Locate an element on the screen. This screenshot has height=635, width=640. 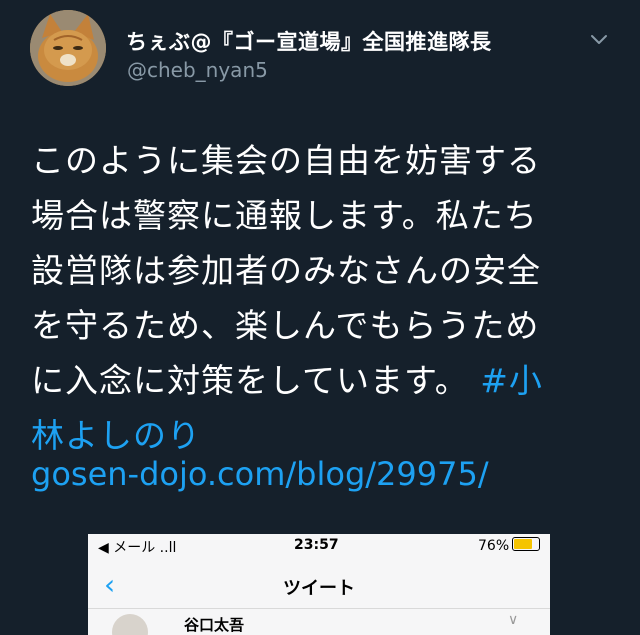
tweet-text-line: に入念に対策をしています。 #小 is located at coordinates (321, 380).